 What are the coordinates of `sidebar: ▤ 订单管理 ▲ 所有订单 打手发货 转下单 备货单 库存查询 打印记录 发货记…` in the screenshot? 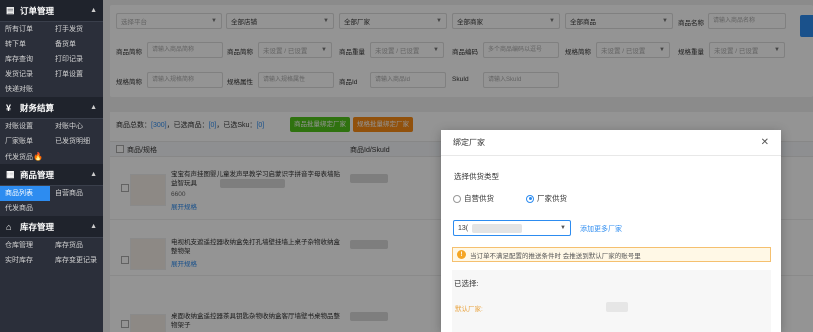 It's located at (51, 166).